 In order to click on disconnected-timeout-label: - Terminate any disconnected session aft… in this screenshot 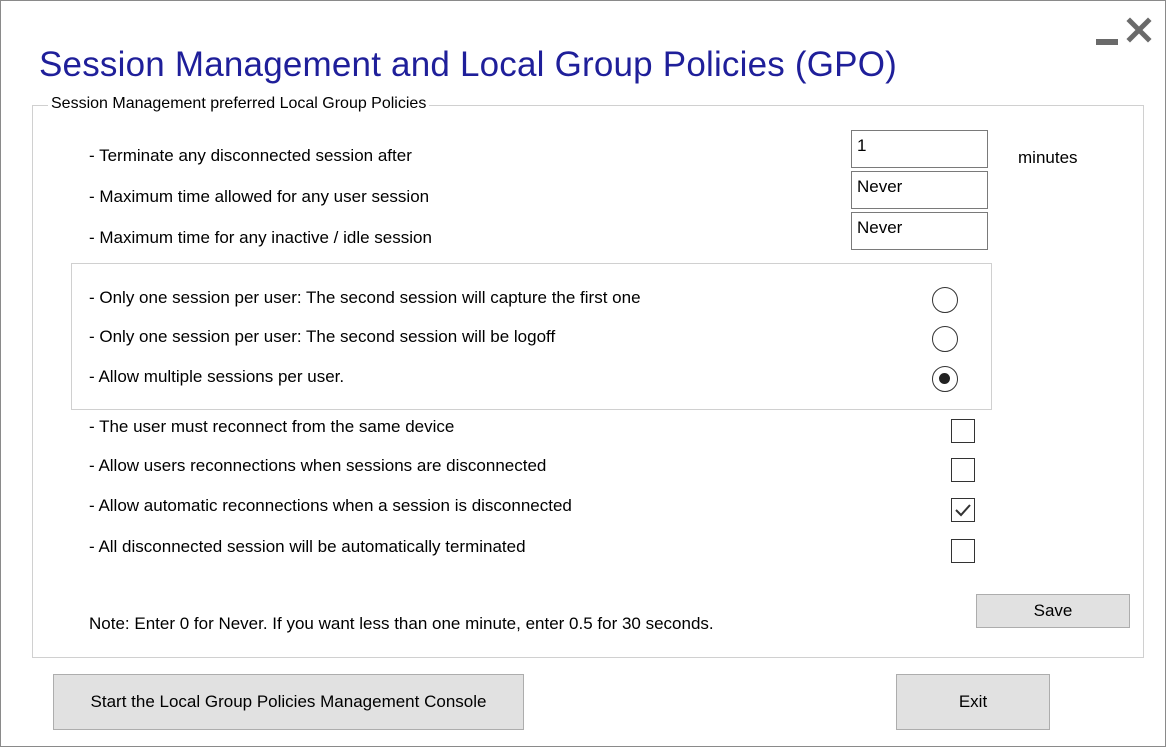, I will do `click(250, 155)`.